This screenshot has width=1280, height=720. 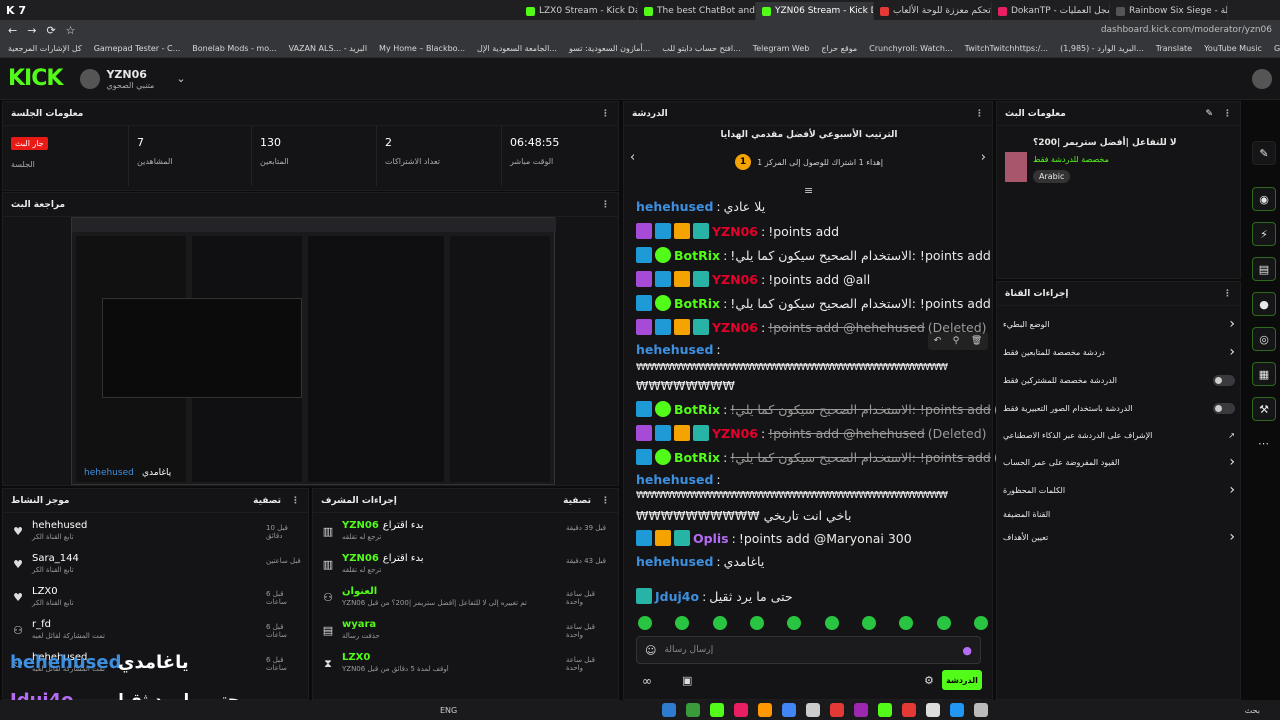 What do you see at coordinates (35, 78) in the screenshot?
I see `kick-logo: KICK` at bounding box center [35, 78].